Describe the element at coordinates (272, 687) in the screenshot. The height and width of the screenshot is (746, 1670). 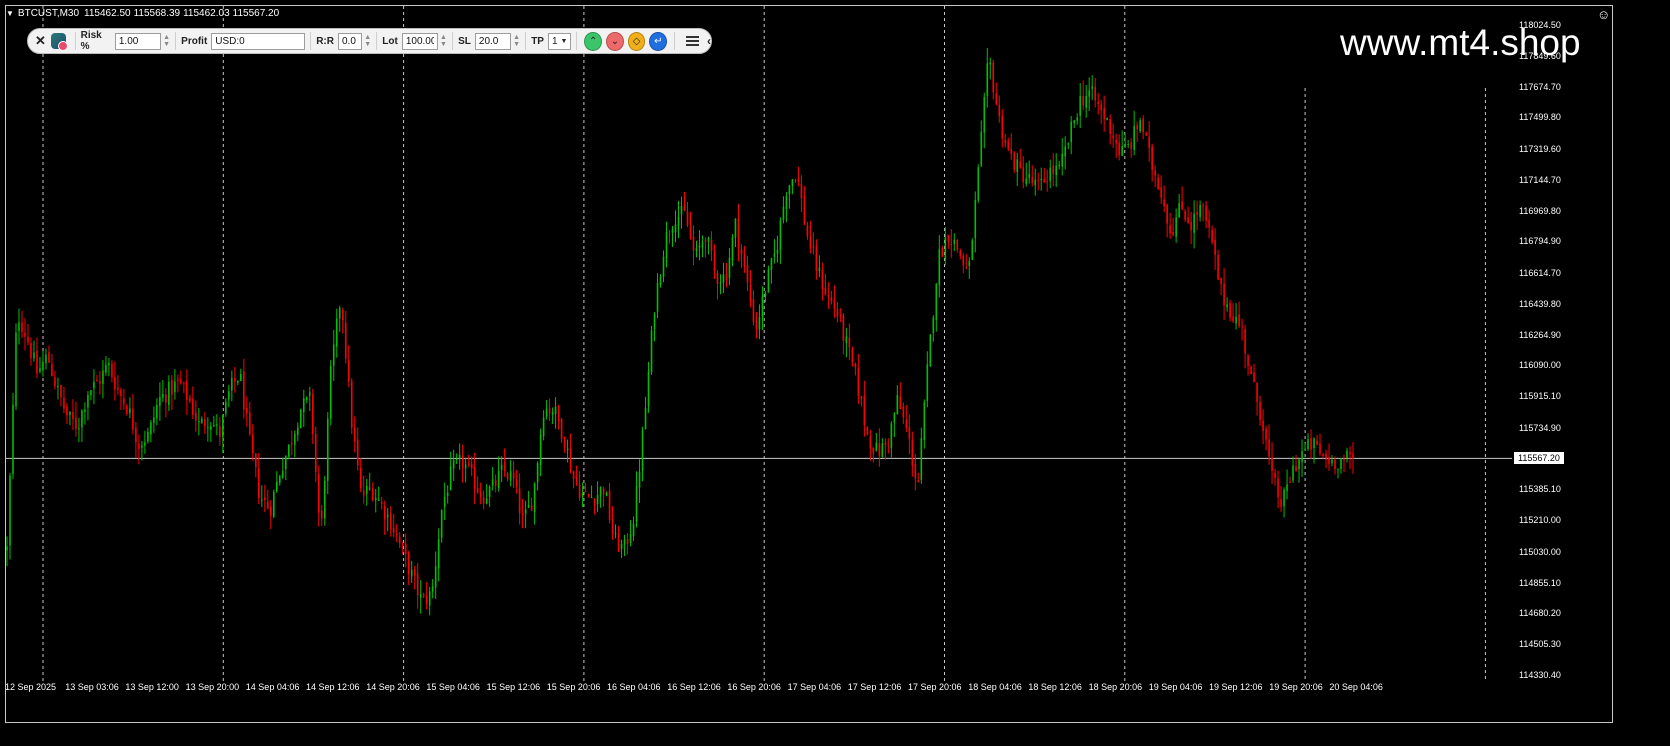
I see `time-tick-label: 14 Sep 04:06` at that location.